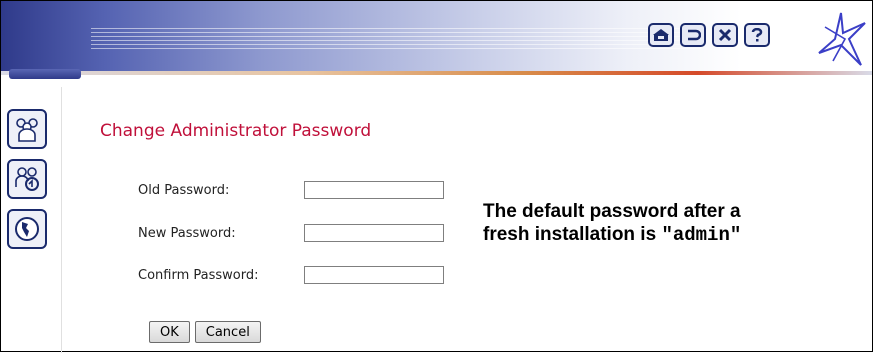 This screenshot has width=873, height=353. I want to click on page-title: Change Administrator Password, so click(236, 131).